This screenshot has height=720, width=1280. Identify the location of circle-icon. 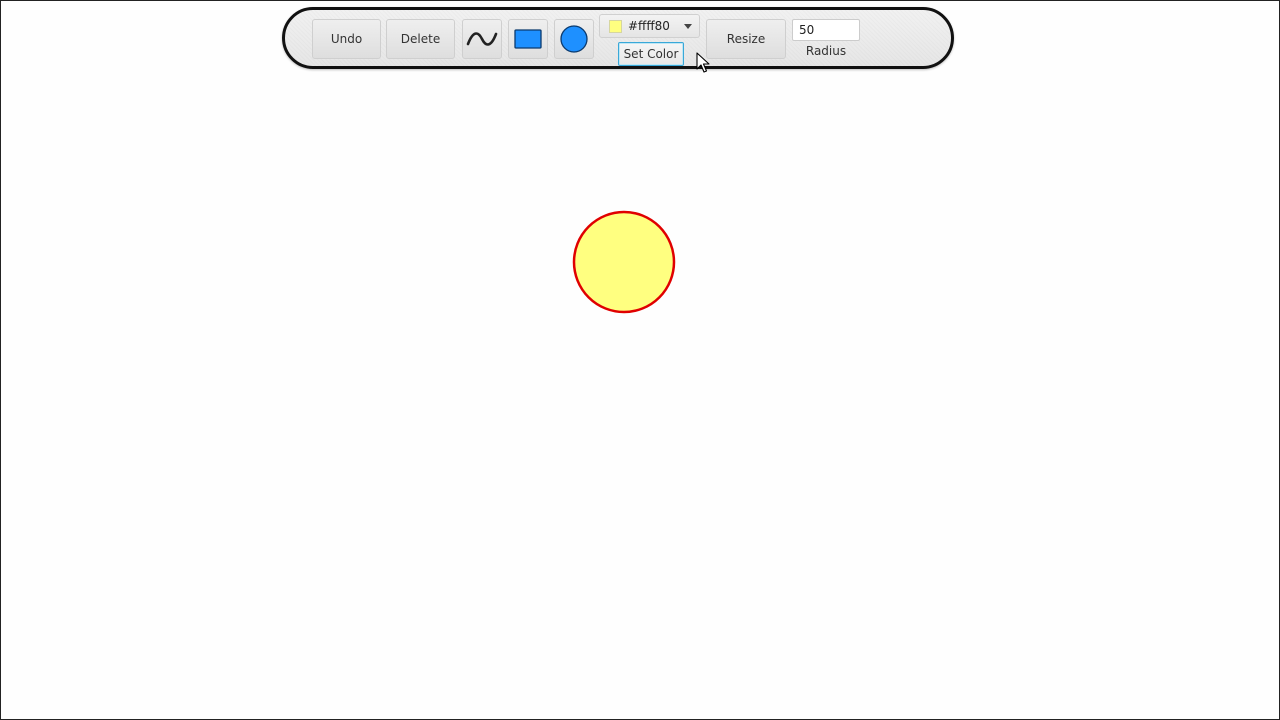
(574, 39).